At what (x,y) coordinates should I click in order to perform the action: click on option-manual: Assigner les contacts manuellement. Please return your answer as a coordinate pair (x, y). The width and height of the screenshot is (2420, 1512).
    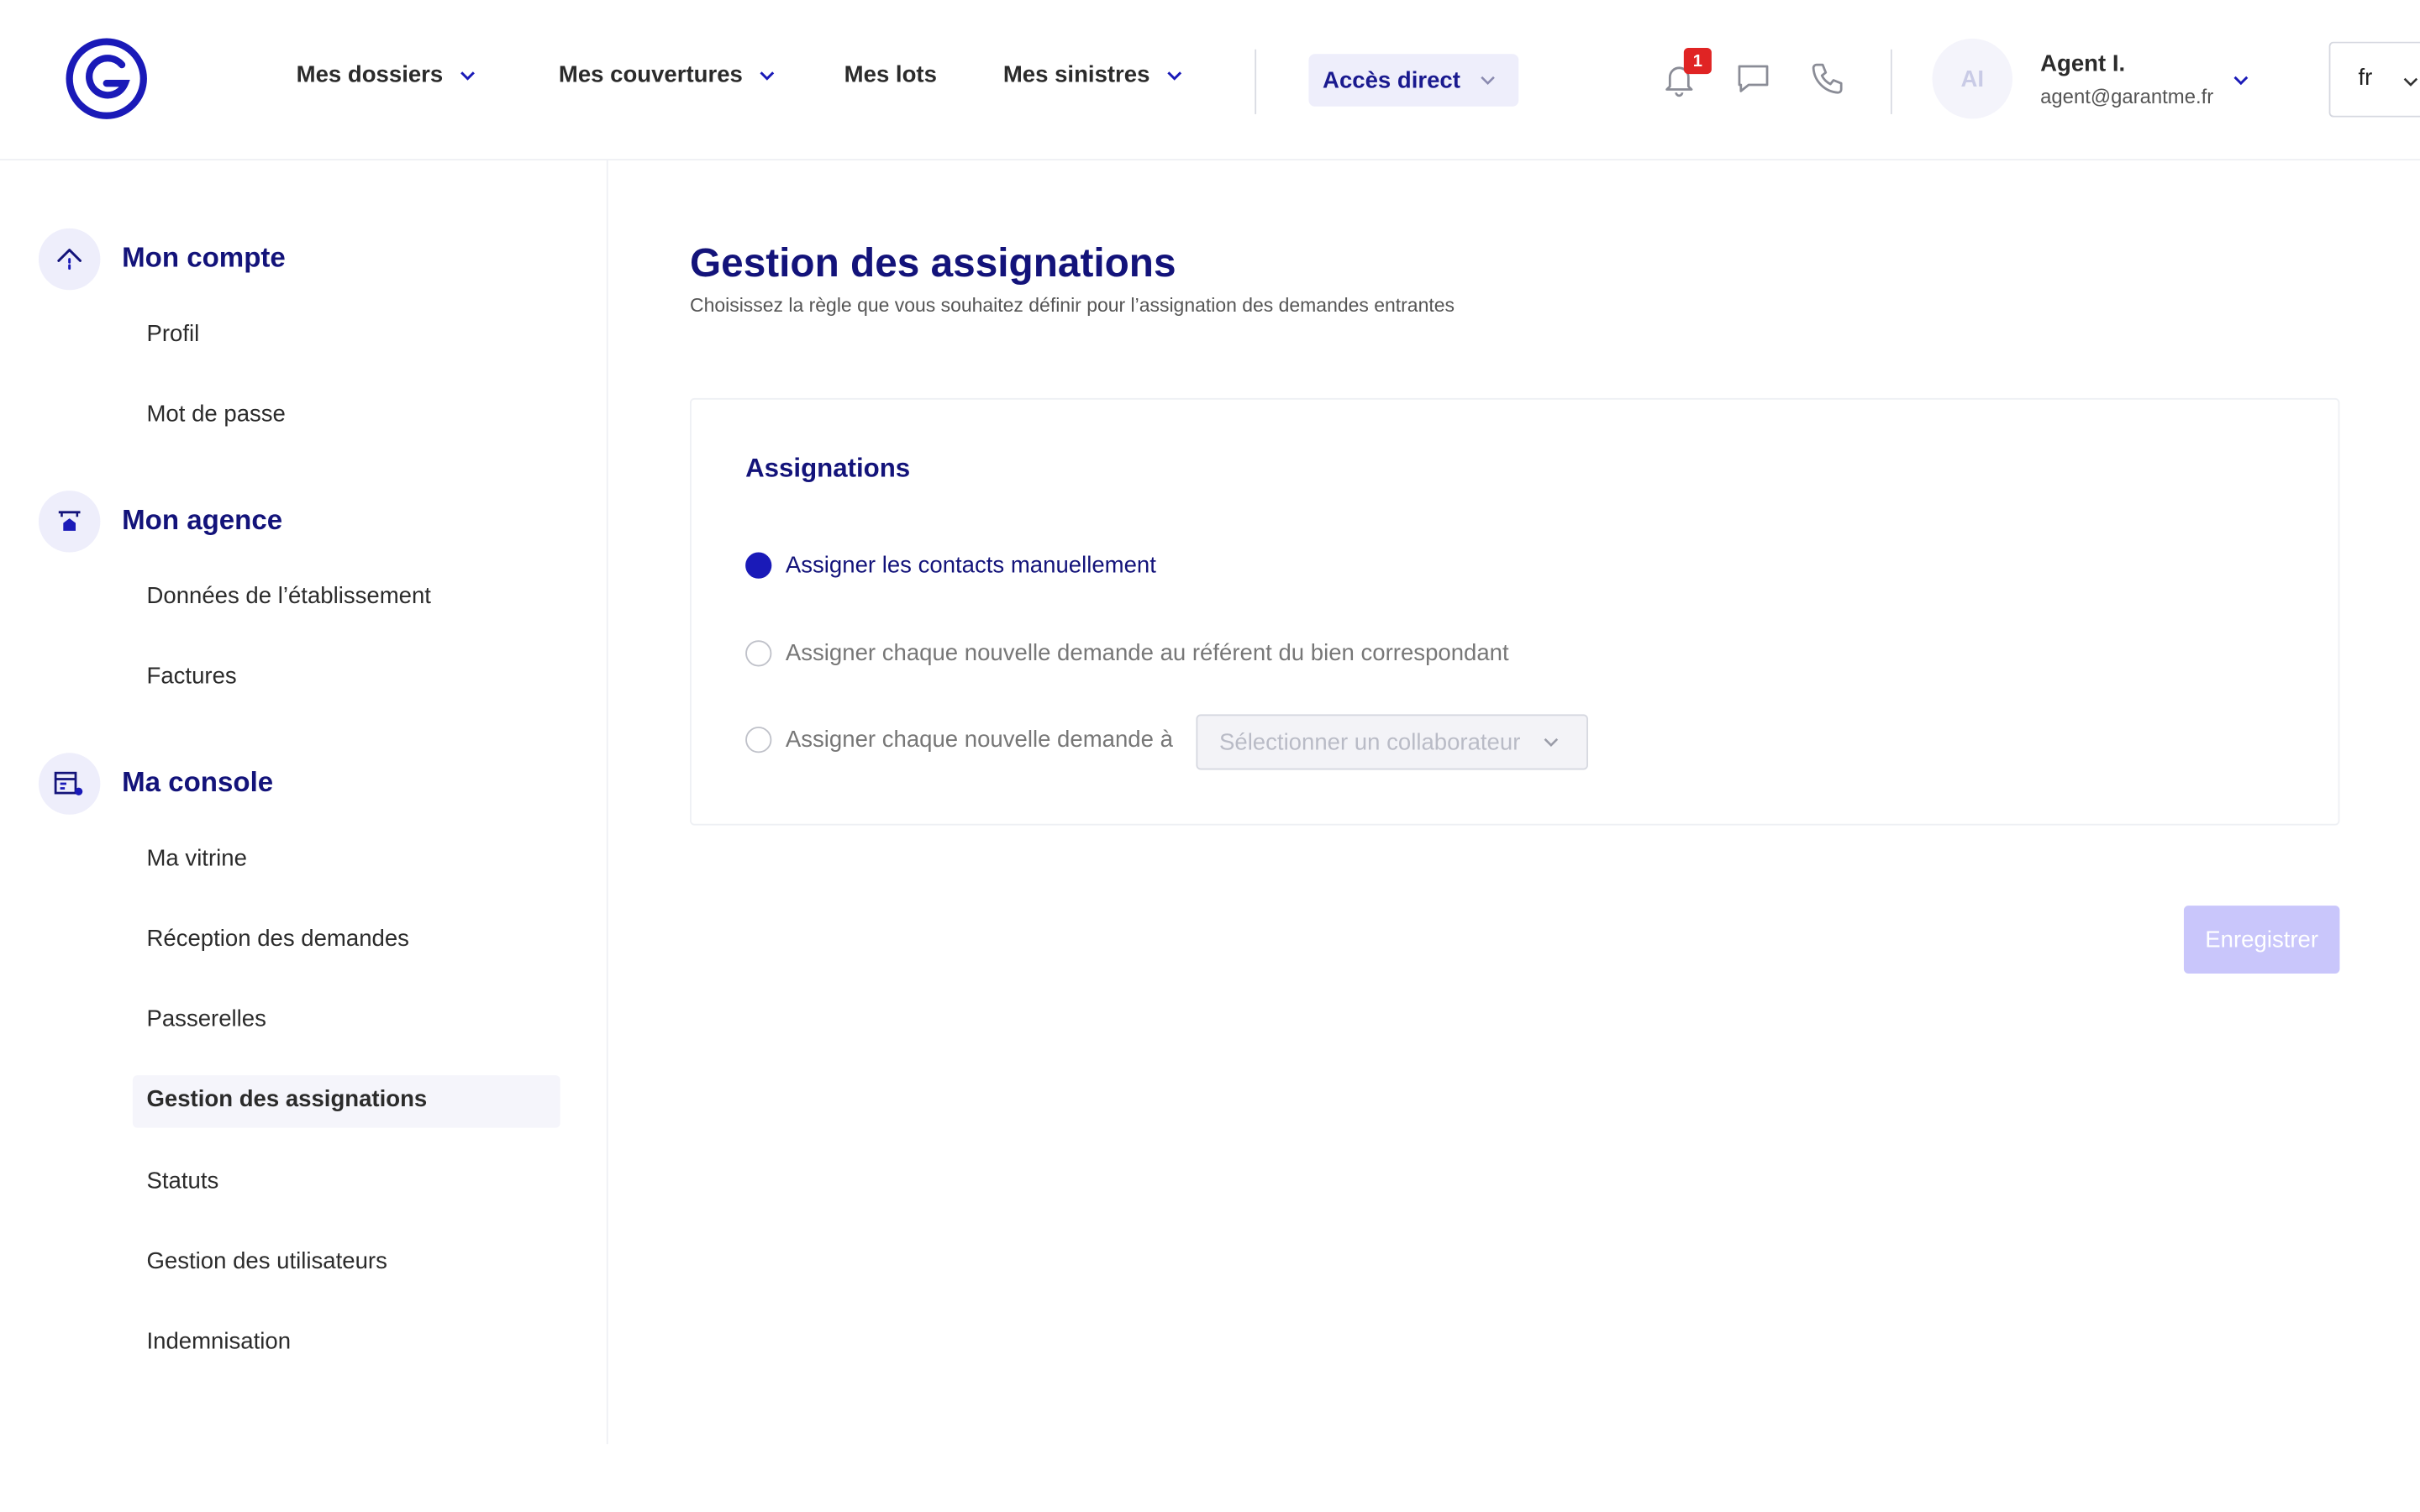
    Looking at the image, I should click on (951, 565).